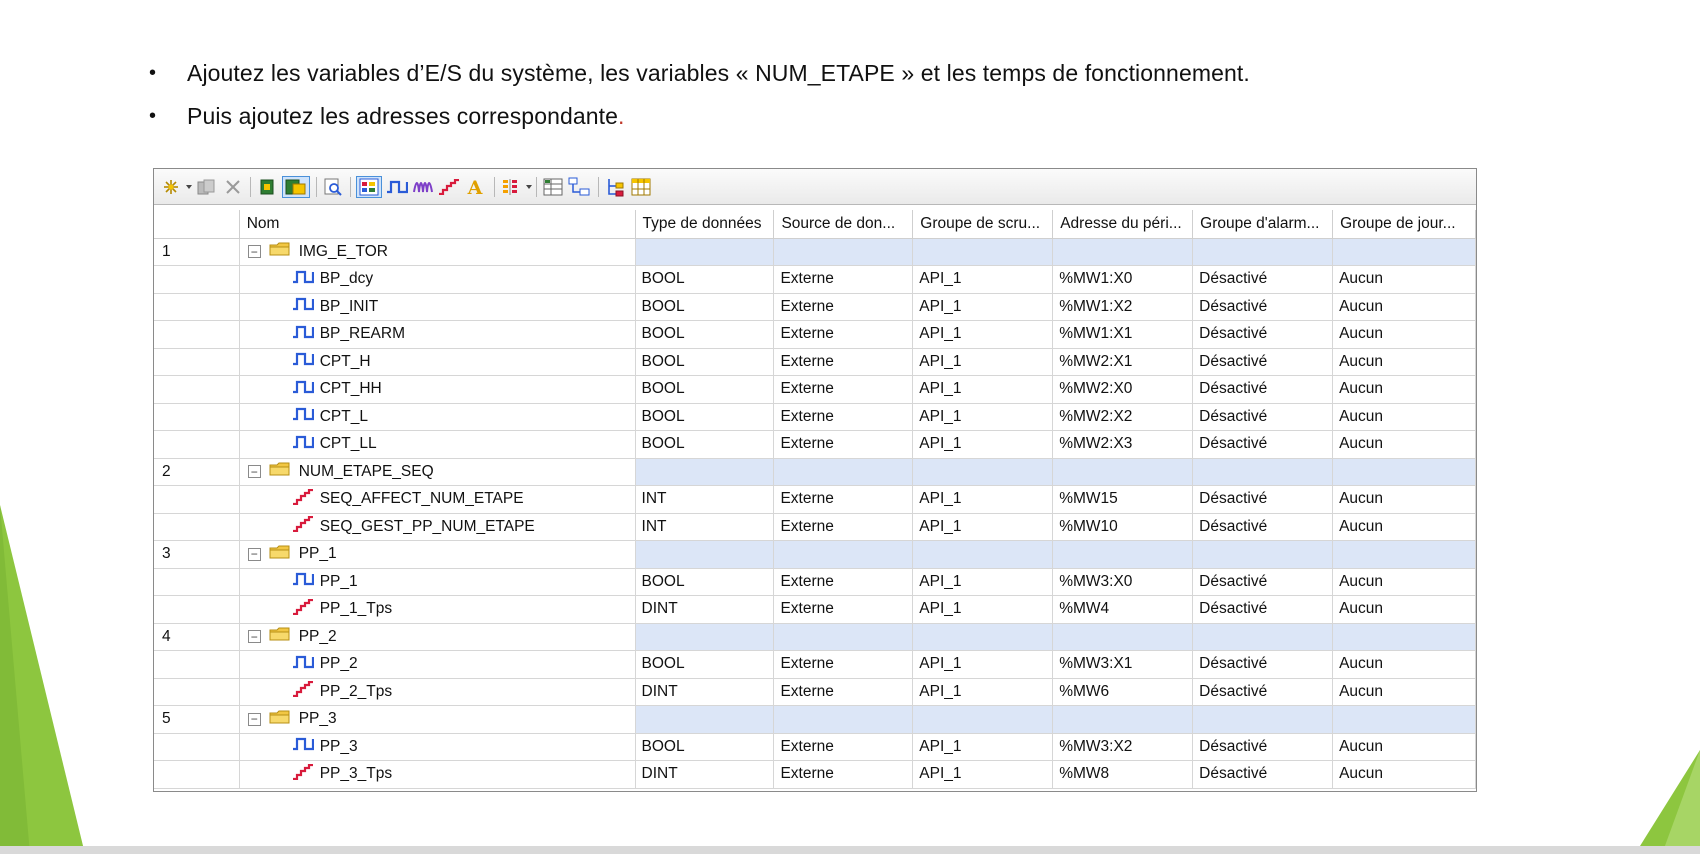  I want to click on analog-filter-button, so click(423, 187).